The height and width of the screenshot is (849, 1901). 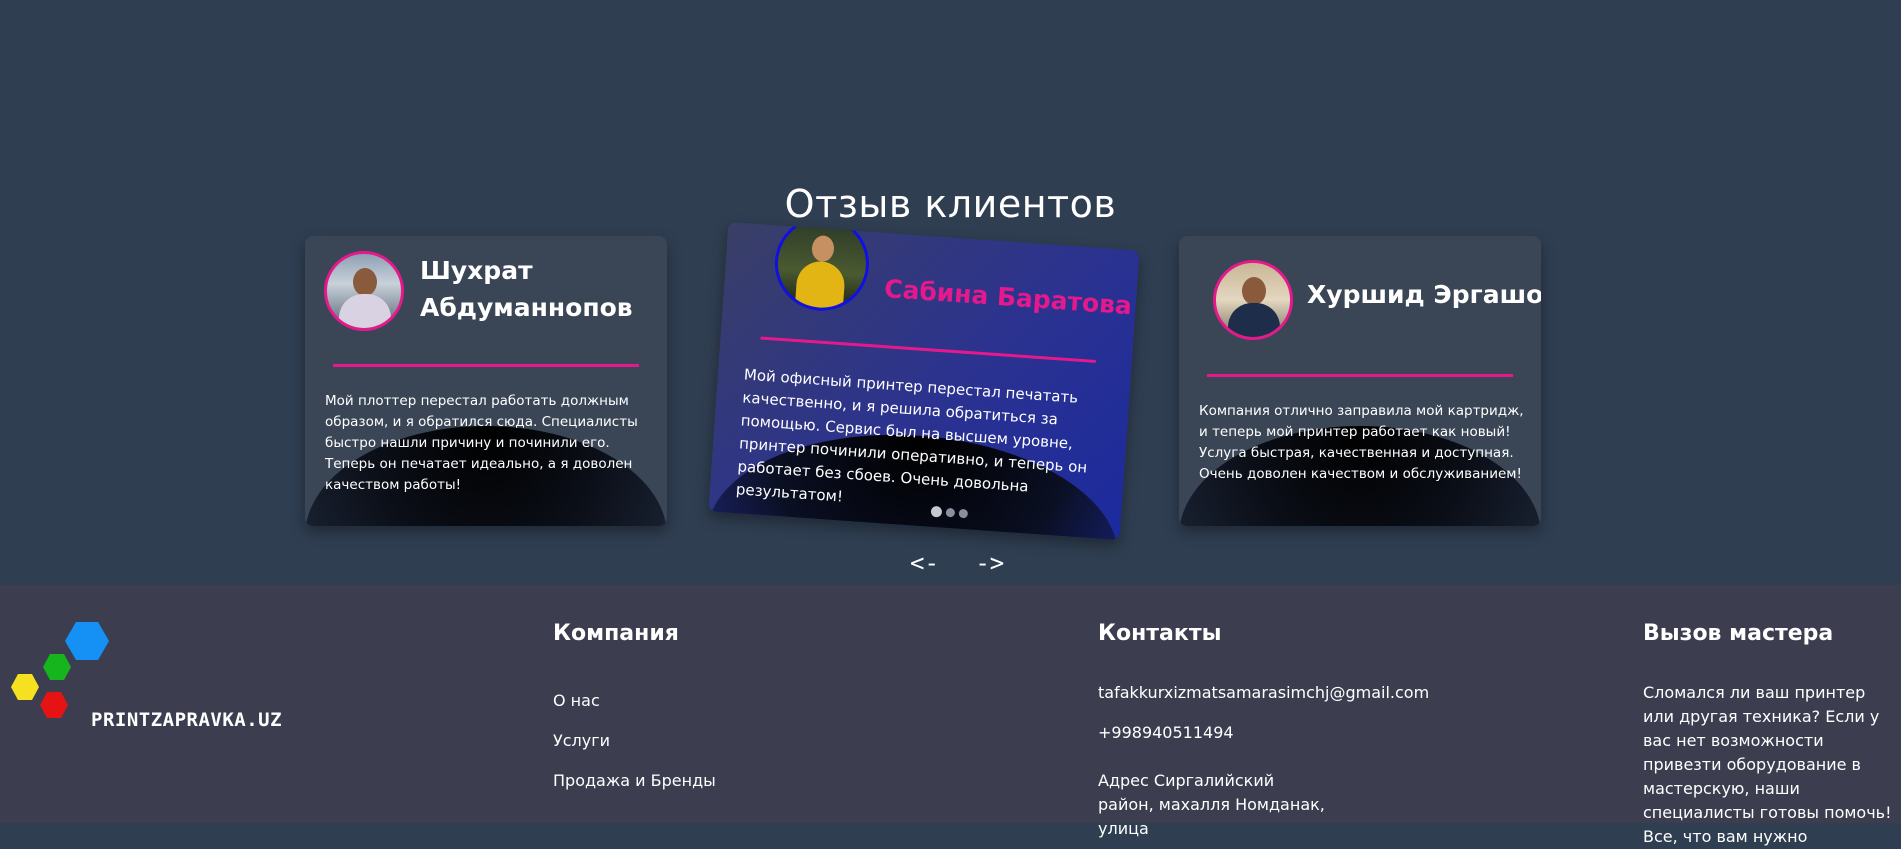 What do you see at coordinates (1738, 633) in the screenshot?
I see `call-master-title: Вызов мастера` at bounding box center [1738, 633].